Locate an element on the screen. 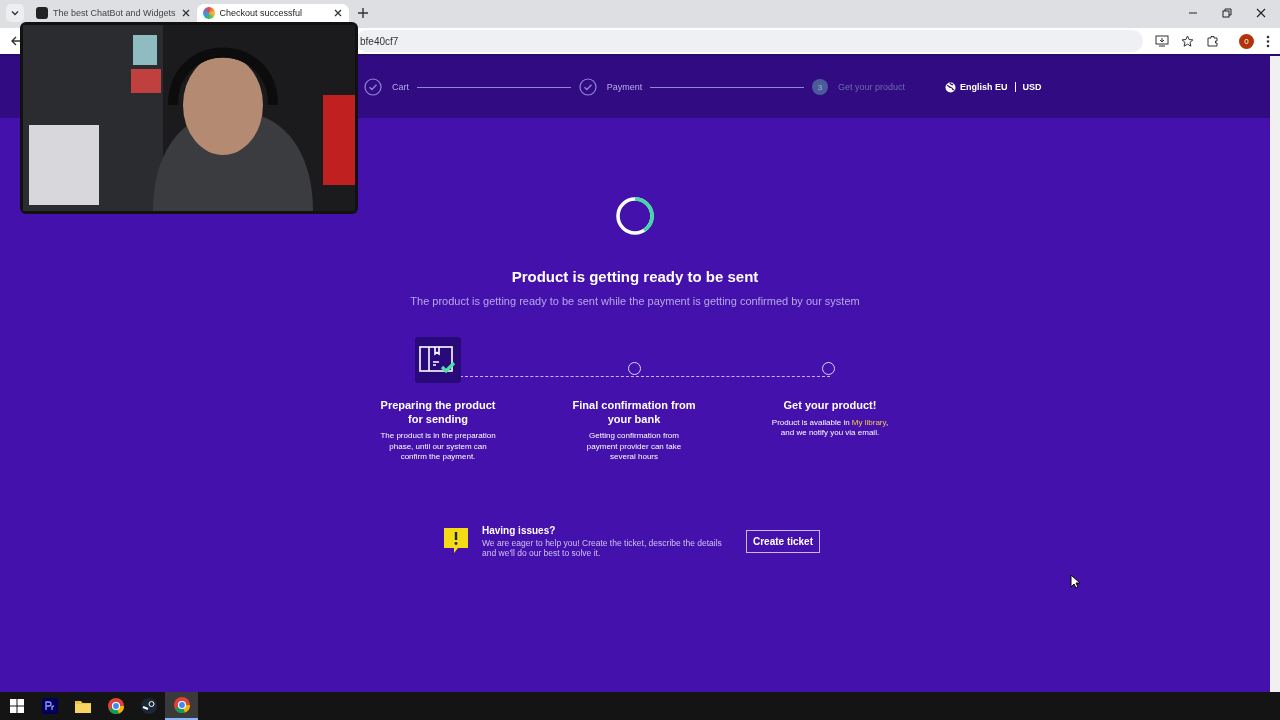 This screenshot has width=1280, height=720. status-subtitle: The product is getting ready to be sent while the payment is getting confirmed by our system is located at coordinates (635, 301).